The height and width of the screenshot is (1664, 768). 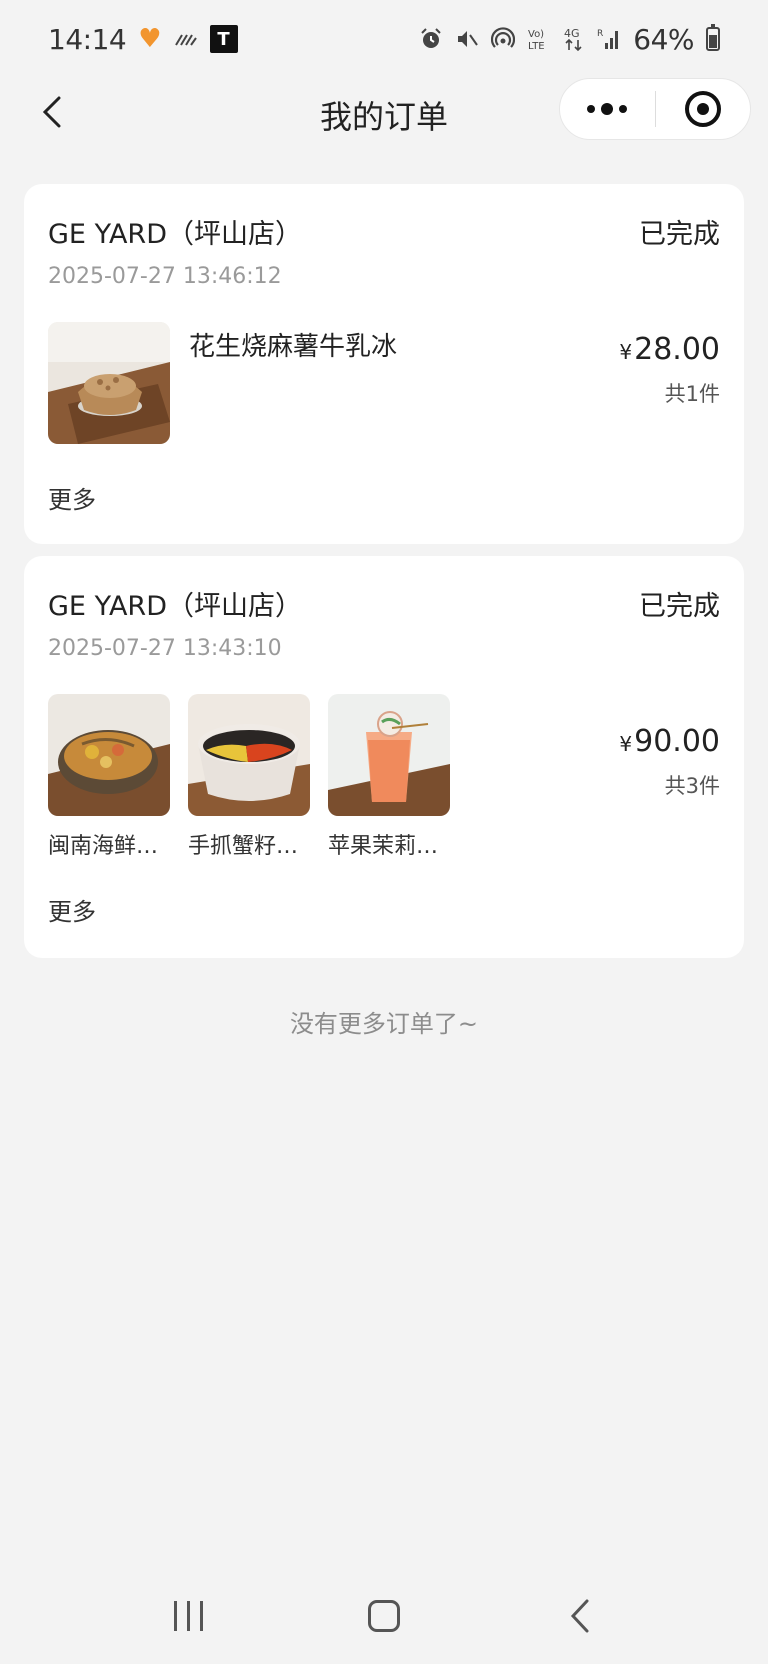 What do you see at coordinates (109, 755) in the screenshot?
I see `product-image-seafood` at bounding box center [109, 755].